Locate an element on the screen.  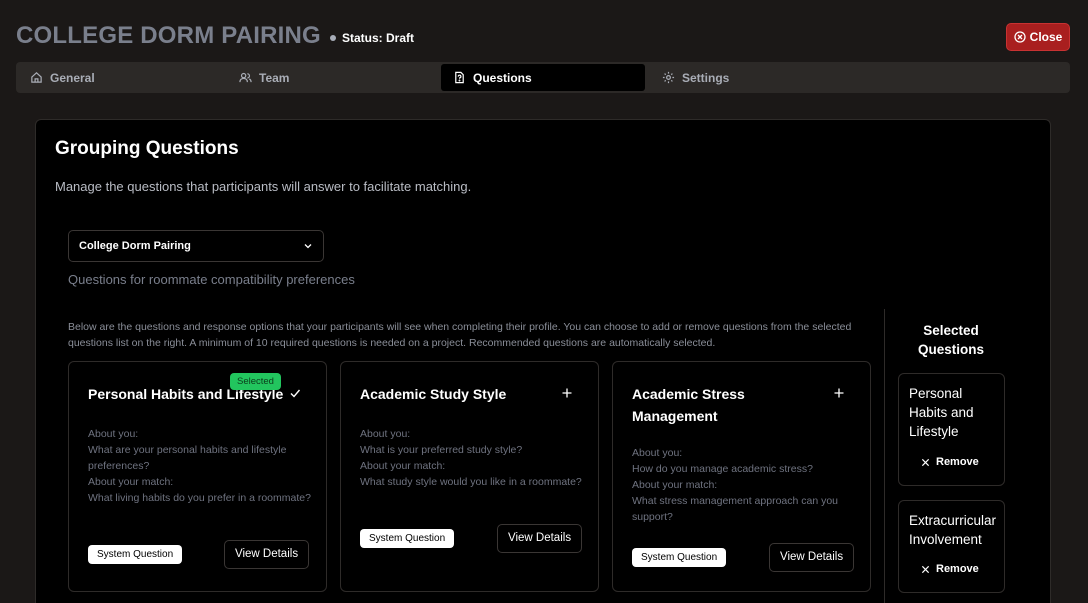
tab-general-label: General is located at coordinates (72, 77).